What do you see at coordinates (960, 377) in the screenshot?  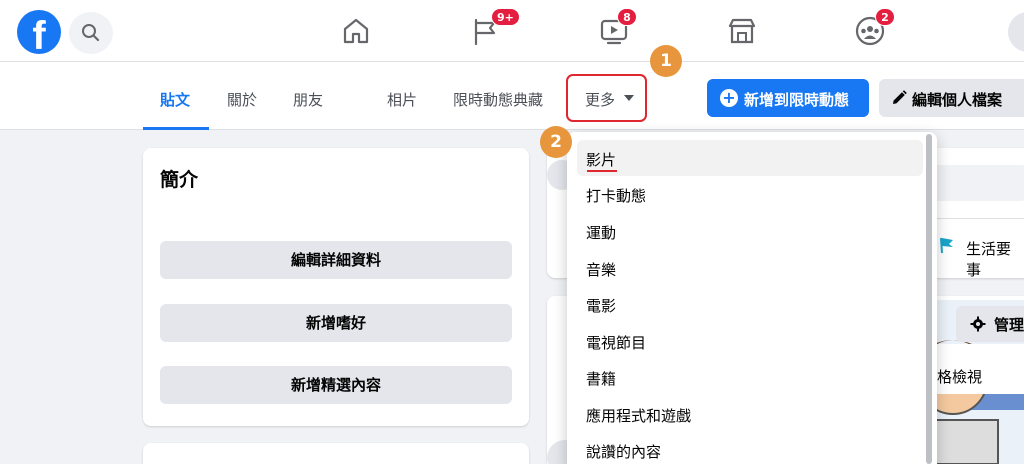 I see `grid-view-label: 格檢視` at bounding box center [960, 377].